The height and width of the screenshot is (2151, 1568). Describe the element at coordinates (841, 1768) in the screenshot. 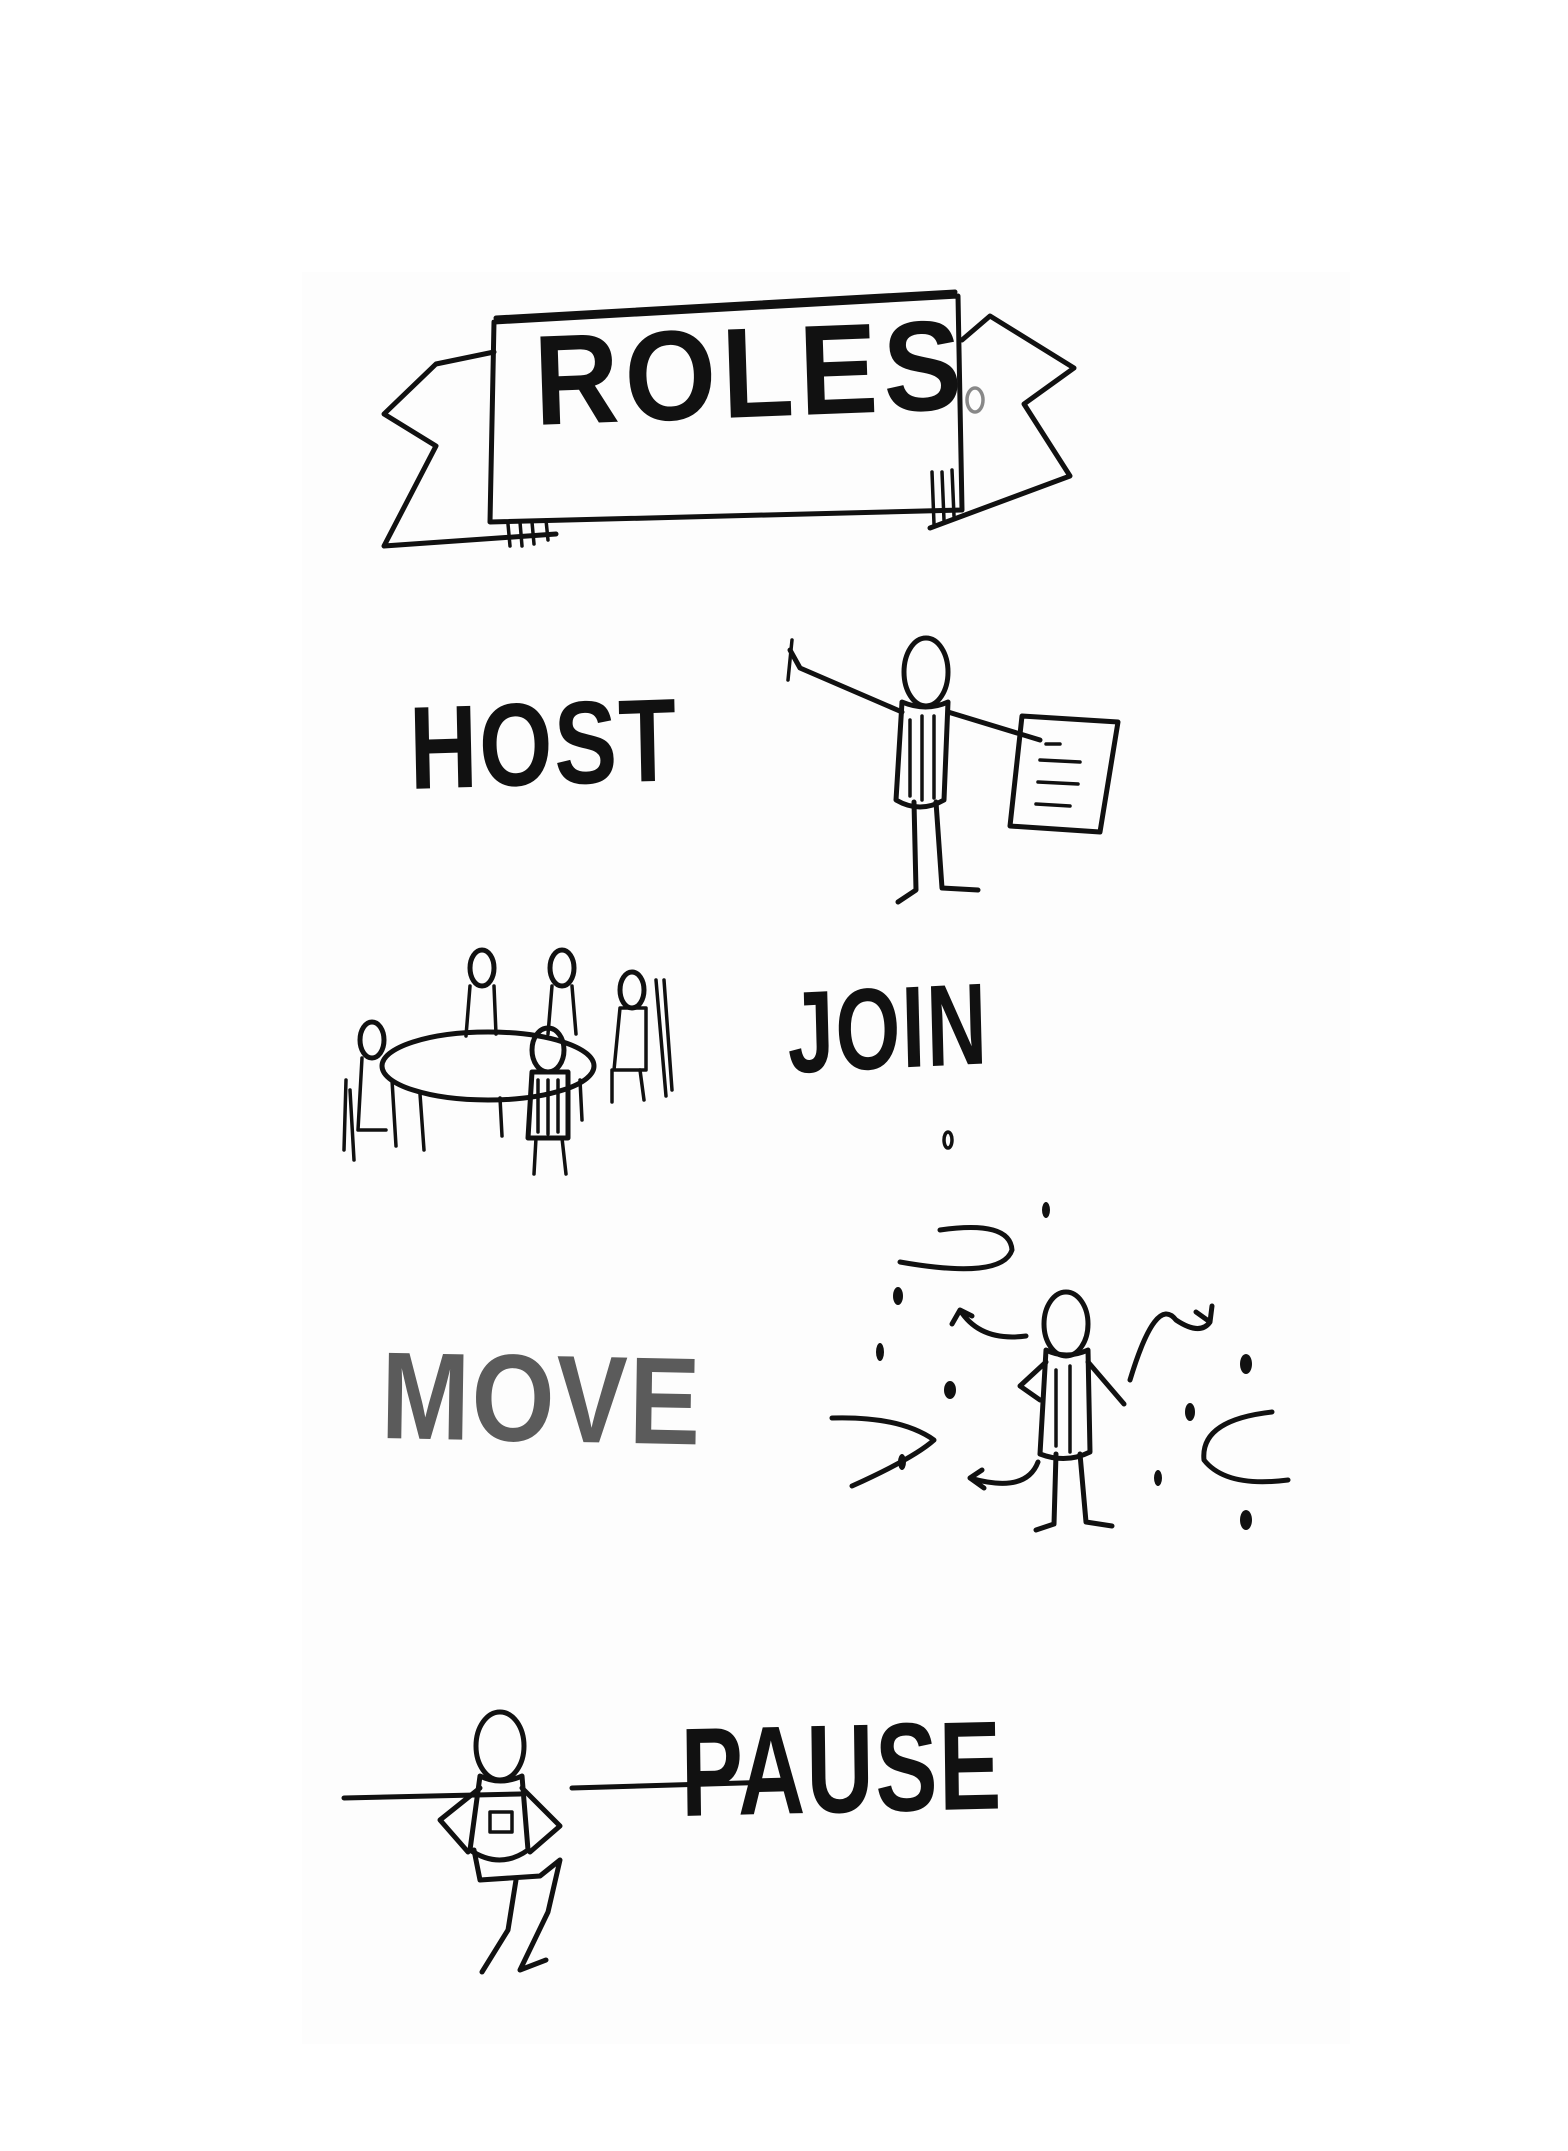

I see `role-word-pause: PAUSE` at that location.